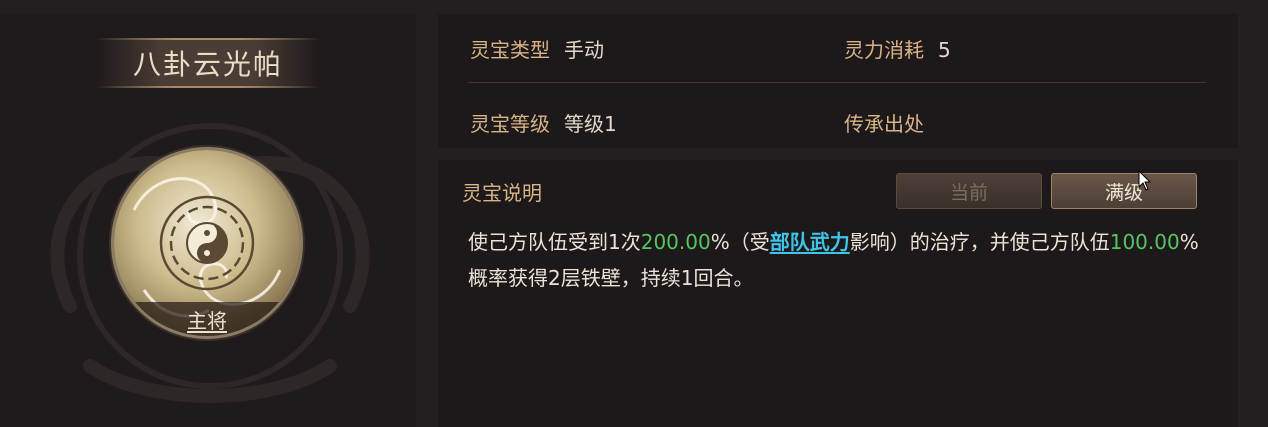  What do you see at coordinates (979, 242) in the screenshot?
I see `desc-seg-3: 影响）的治疗，并使己方队伍` at bounding box center [979, 242].